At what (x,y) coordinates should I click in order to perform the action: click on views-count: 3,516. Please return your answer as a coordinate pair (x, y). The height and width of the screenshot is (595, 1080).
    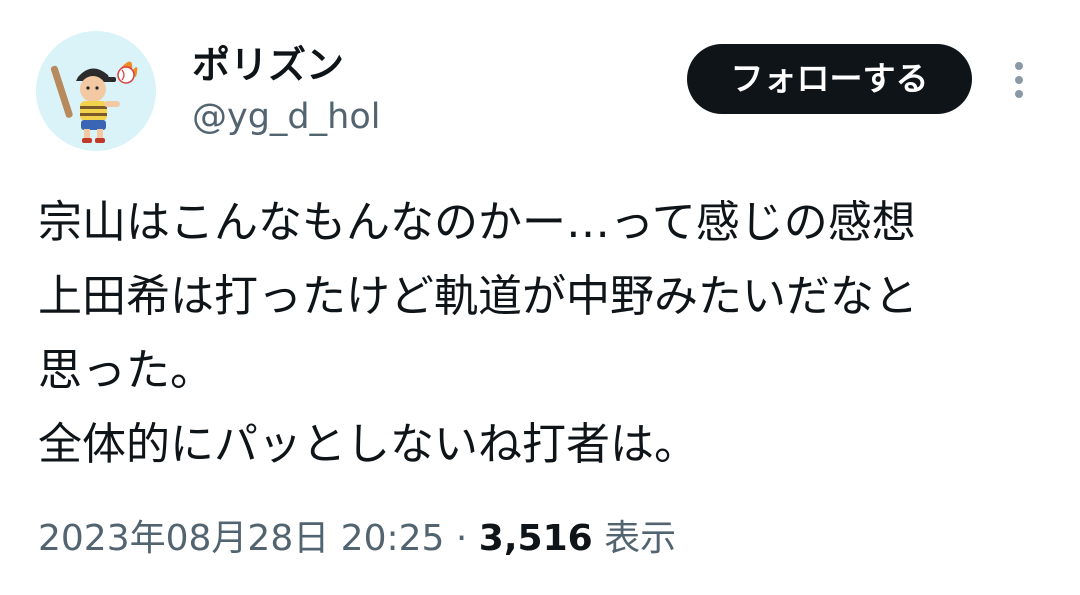
    Looking at the image, I should click on (535, 538).